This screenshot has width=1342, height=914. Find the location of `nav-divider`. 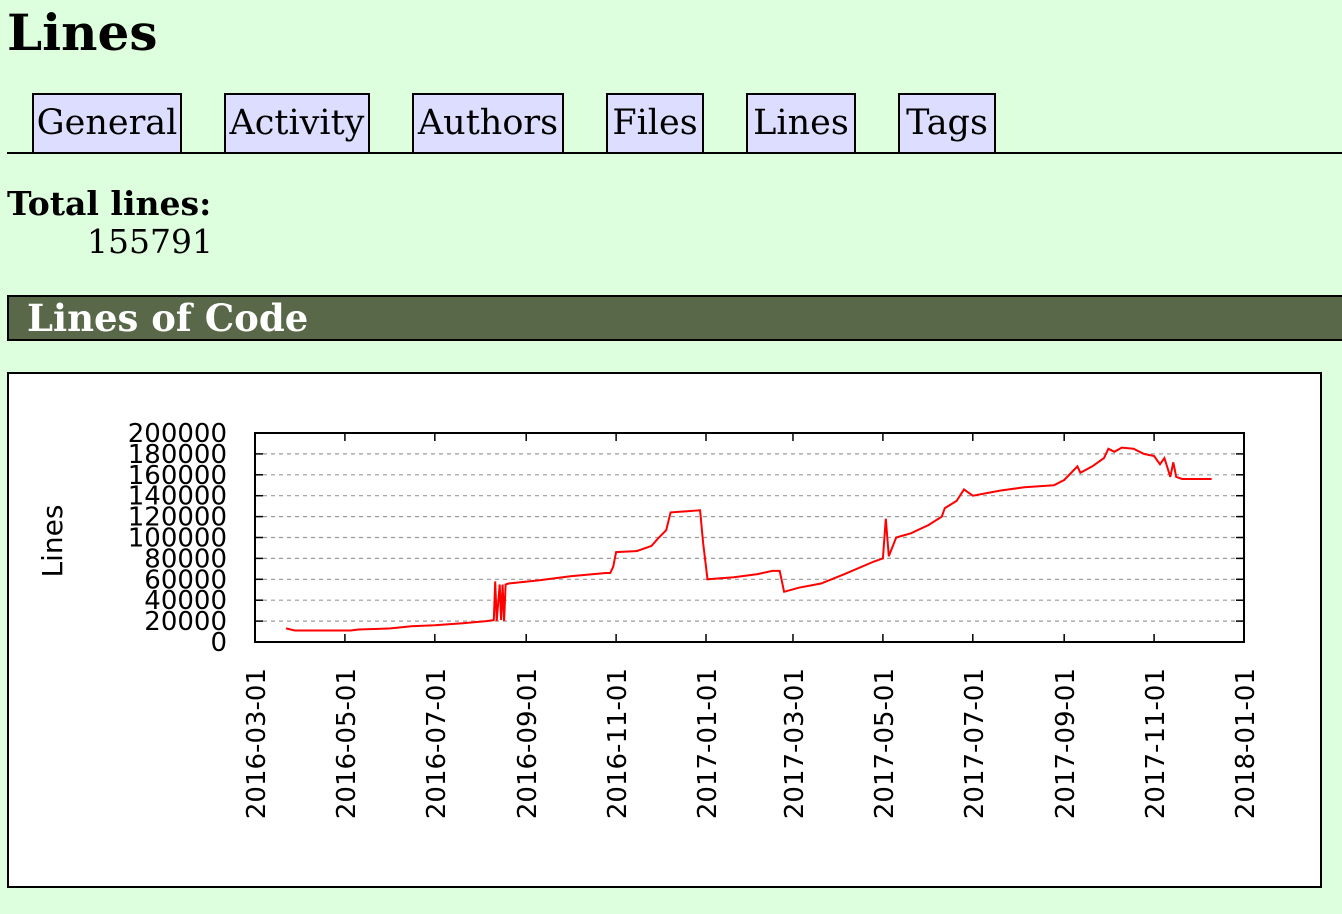

nav-divider is located at coordinates (674, 153).